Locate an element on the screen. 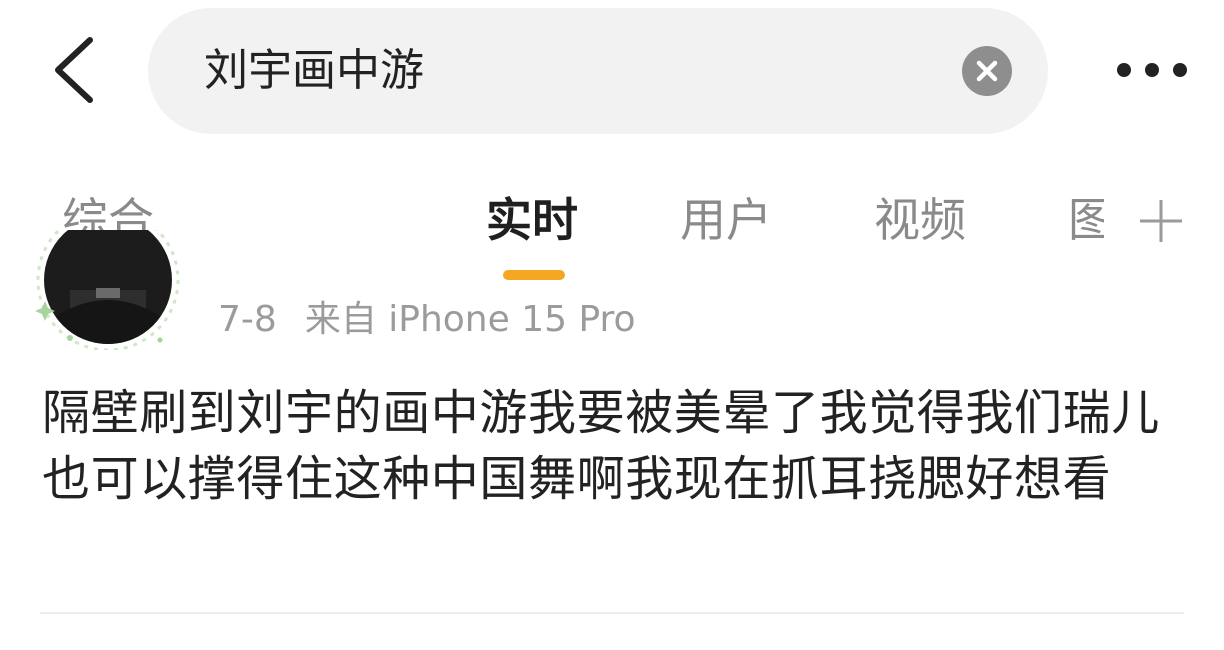  post-source: 来自 iPhone 15 Pro is located at coordinates (470, 319).